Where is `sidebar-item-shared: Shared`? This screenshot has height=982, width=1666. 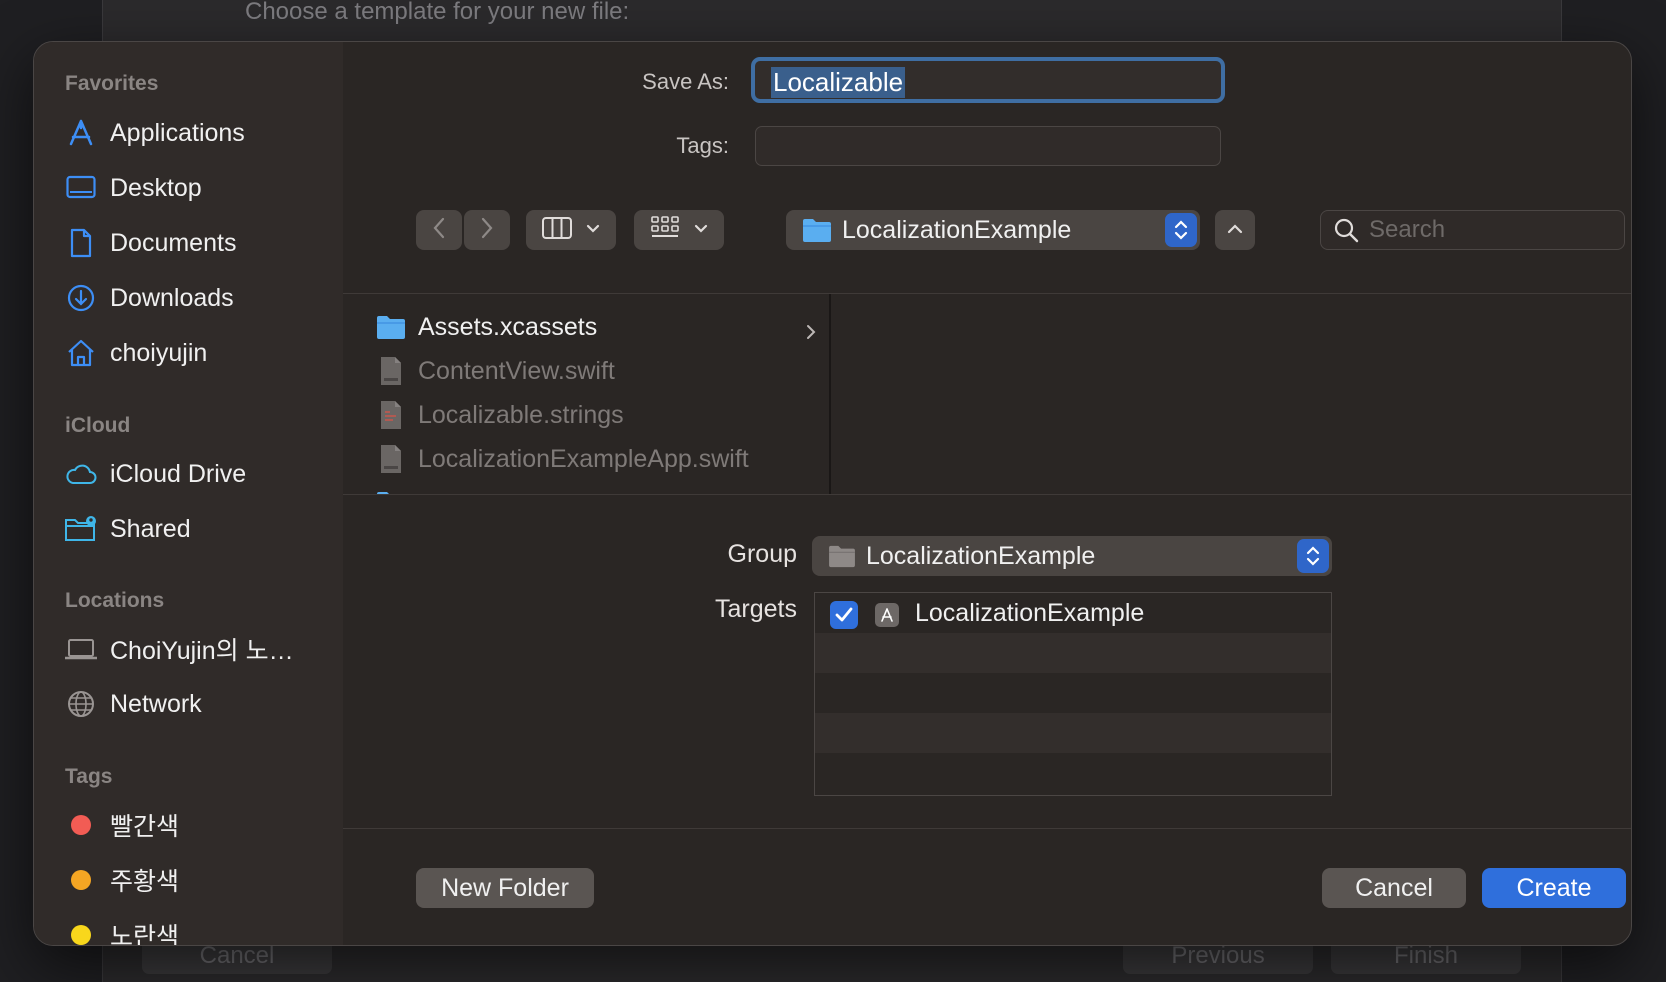 sidebar-item-shared: Shared is located at coordinates (127, 529).